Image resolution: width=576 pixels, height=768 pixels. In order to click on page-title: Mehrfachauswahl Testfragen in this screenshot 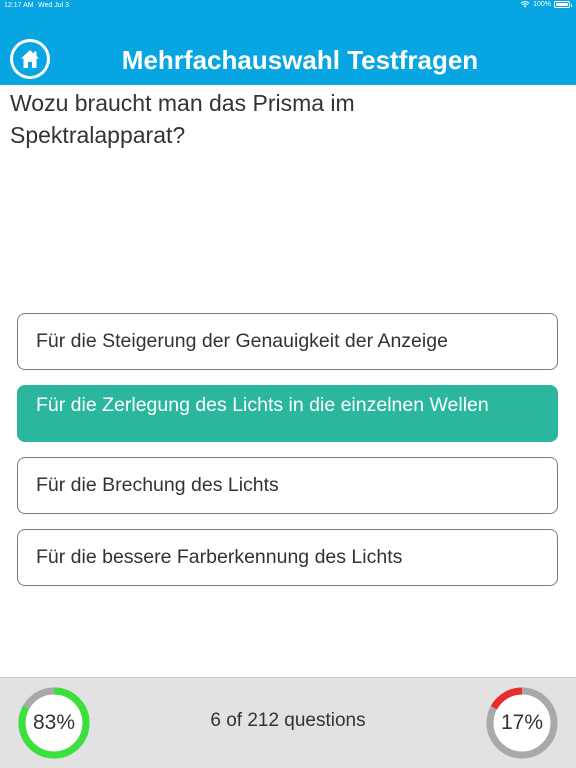, I will do `click(300, 60)`.